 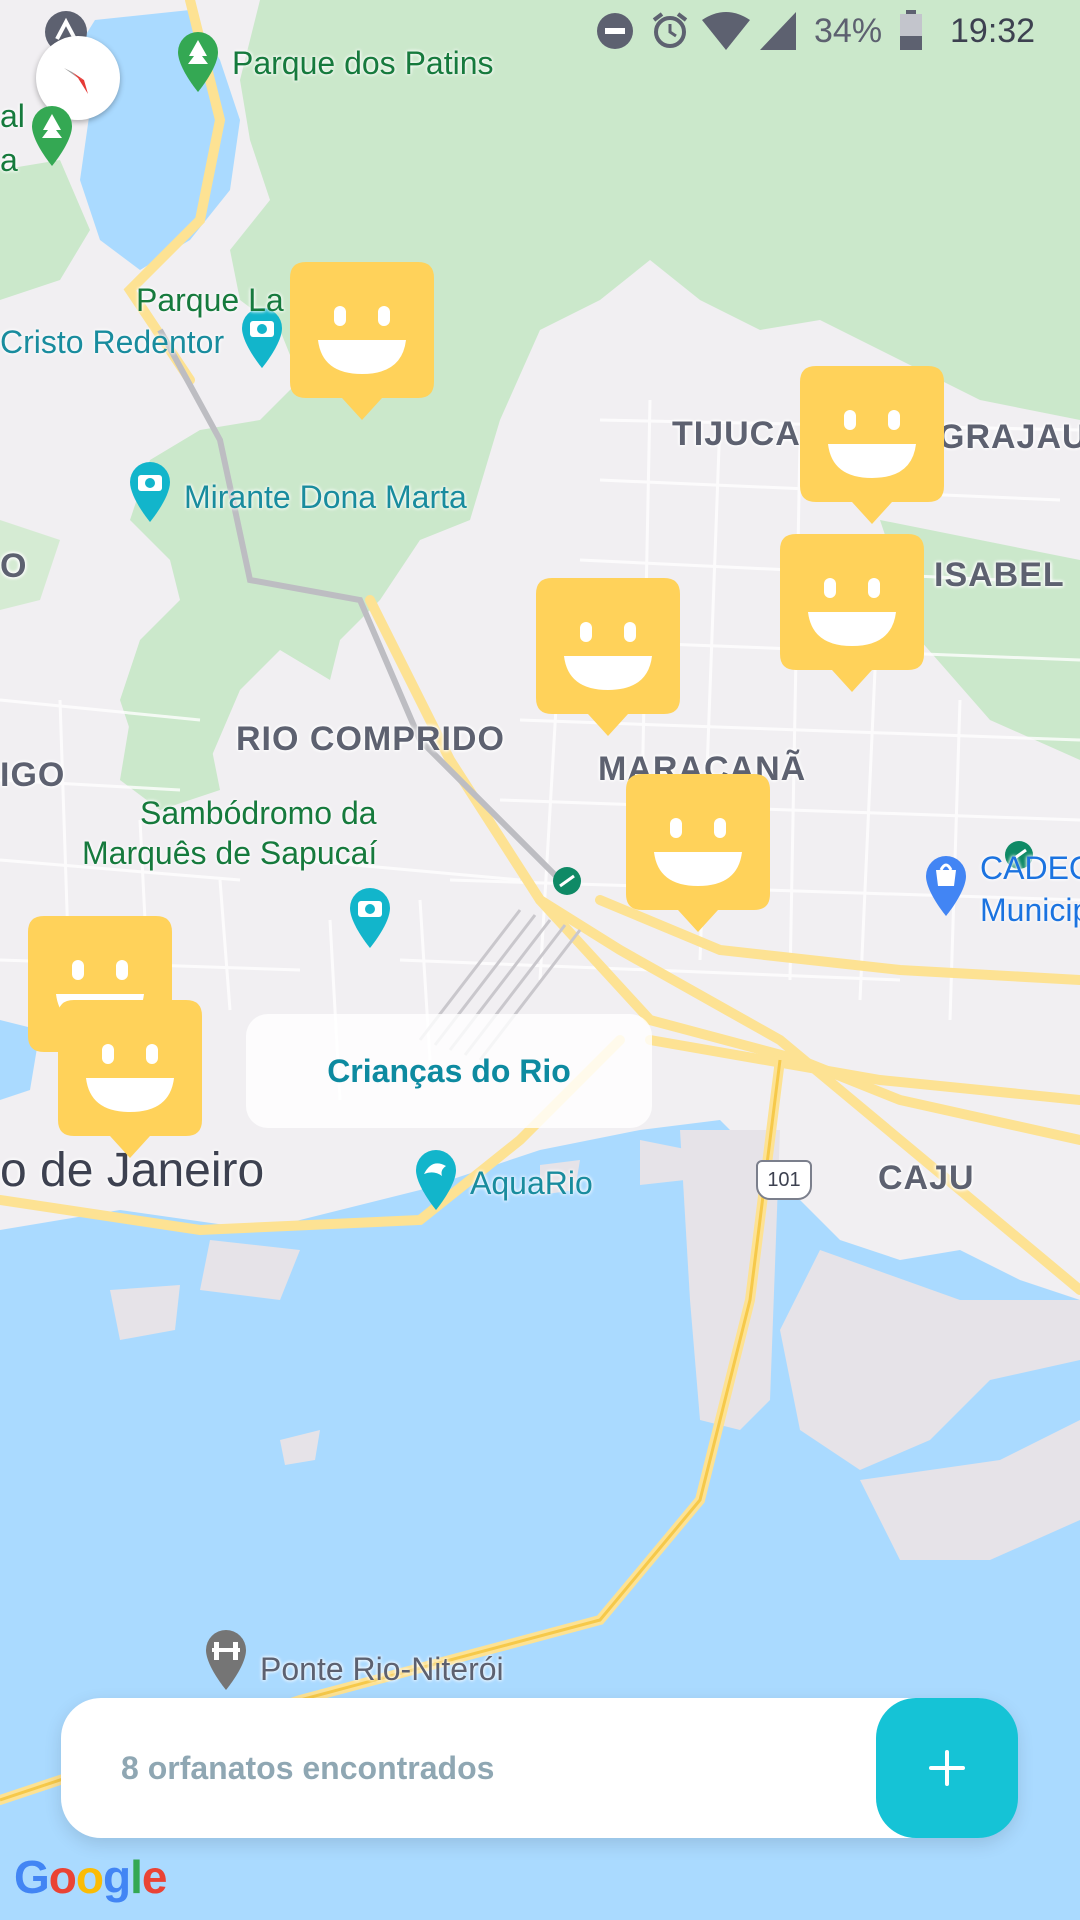 What do you see at coordinates (848, 31) in the screenshot?
I see `battery-percent: 34%` at bounding box center [848, 31].